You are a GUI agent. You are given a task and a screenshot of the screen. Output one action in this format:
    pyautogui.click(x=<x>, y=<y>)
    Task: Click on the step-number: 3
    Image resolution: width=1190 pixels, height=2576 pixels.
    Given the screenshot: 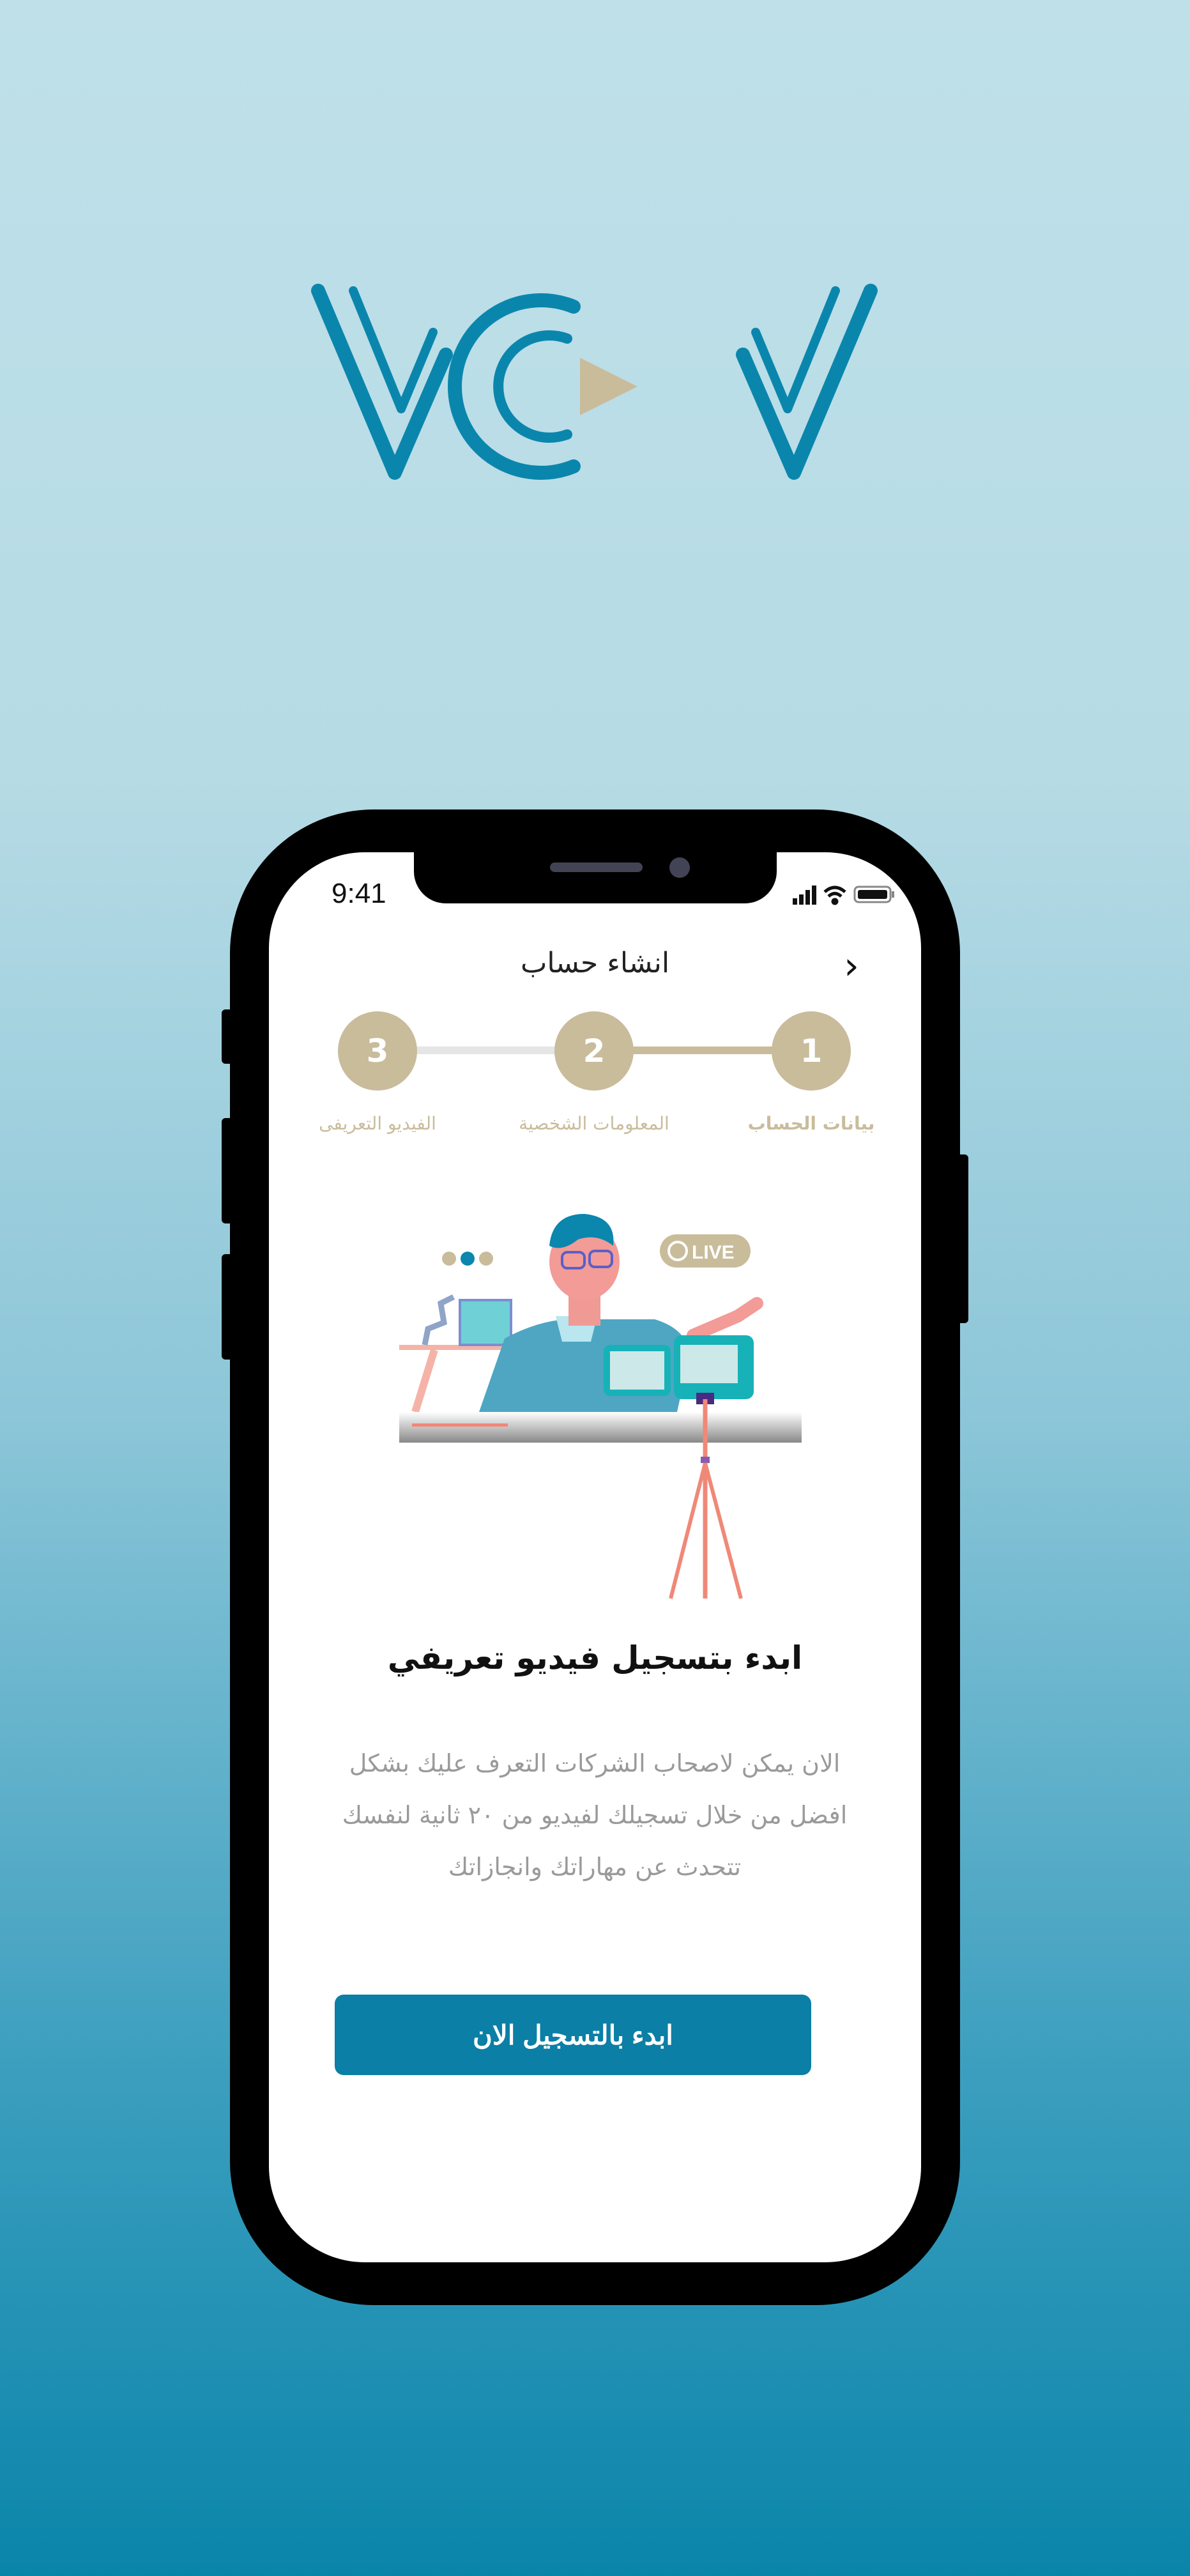 What is the action you would take?
    pyautogui.click(x=377, y=1051)
    